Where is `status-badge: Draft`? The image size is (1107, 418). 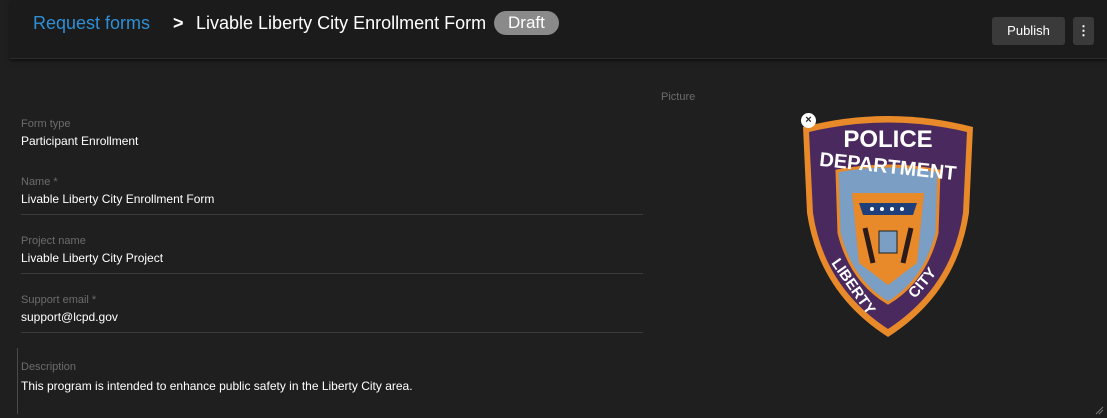
status-badge: Draft is located at coordinates (526, 23).